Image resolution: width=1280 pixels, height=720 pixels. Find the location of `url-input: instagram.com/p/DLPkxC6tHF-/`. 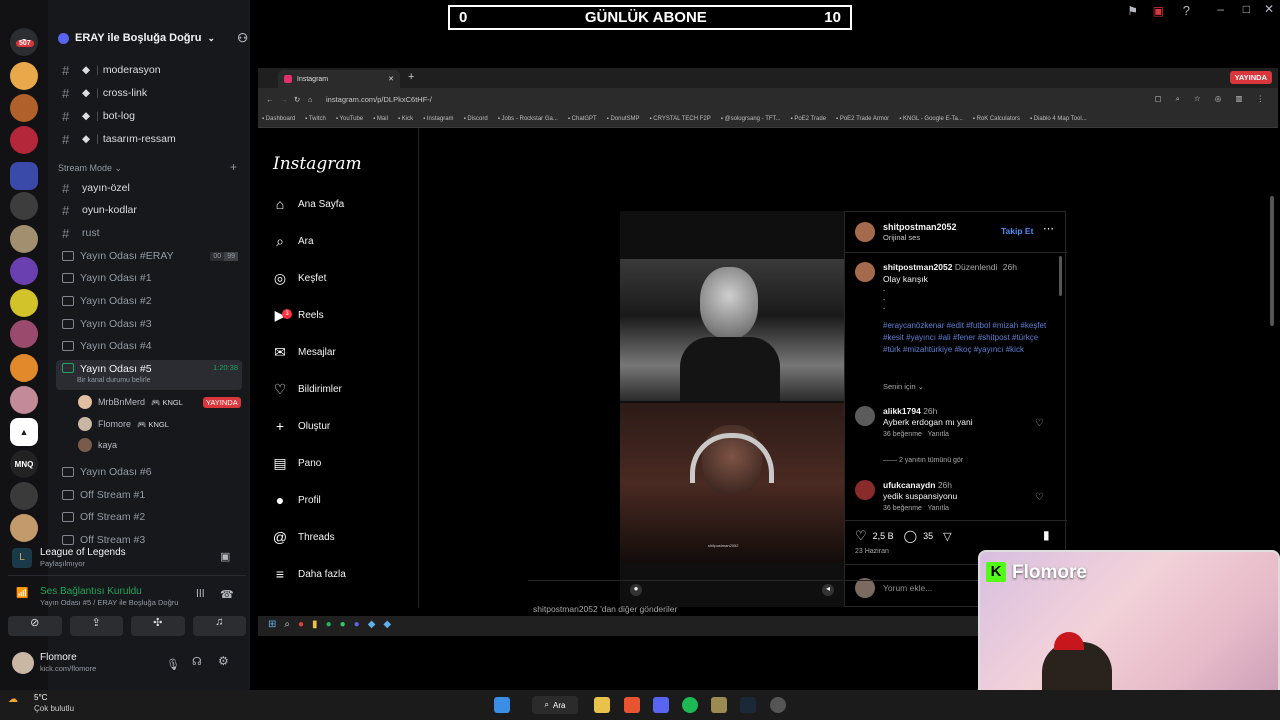

url-input: instagram.com/p/DLPkxC6tHF-/ is located at coordinates (379, 99).